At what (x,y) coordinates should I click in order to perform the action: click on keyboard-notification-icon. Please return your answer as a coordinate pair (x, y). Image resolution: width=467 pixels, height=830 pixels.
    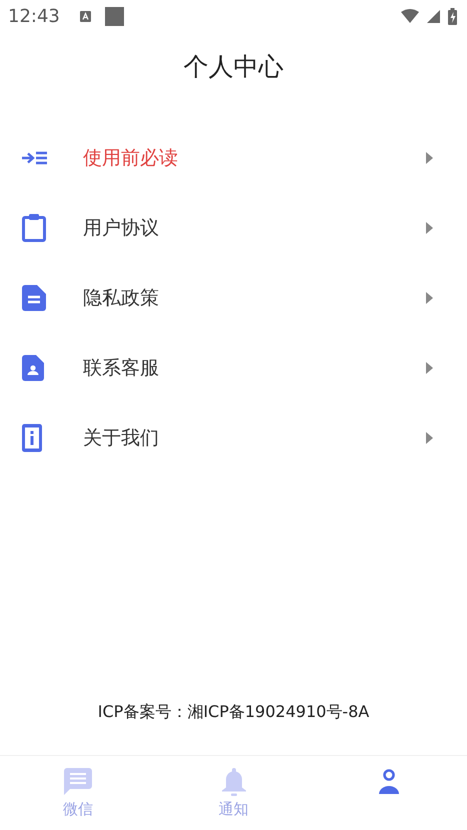
    Looking at the image, I should click on (85, 16).